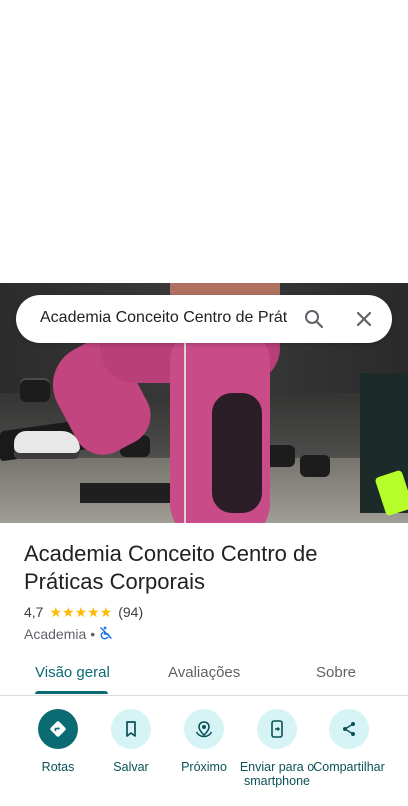 This screenshot has width=408, height=806. I want to click on save-label: Salvar, so click(131, 767).